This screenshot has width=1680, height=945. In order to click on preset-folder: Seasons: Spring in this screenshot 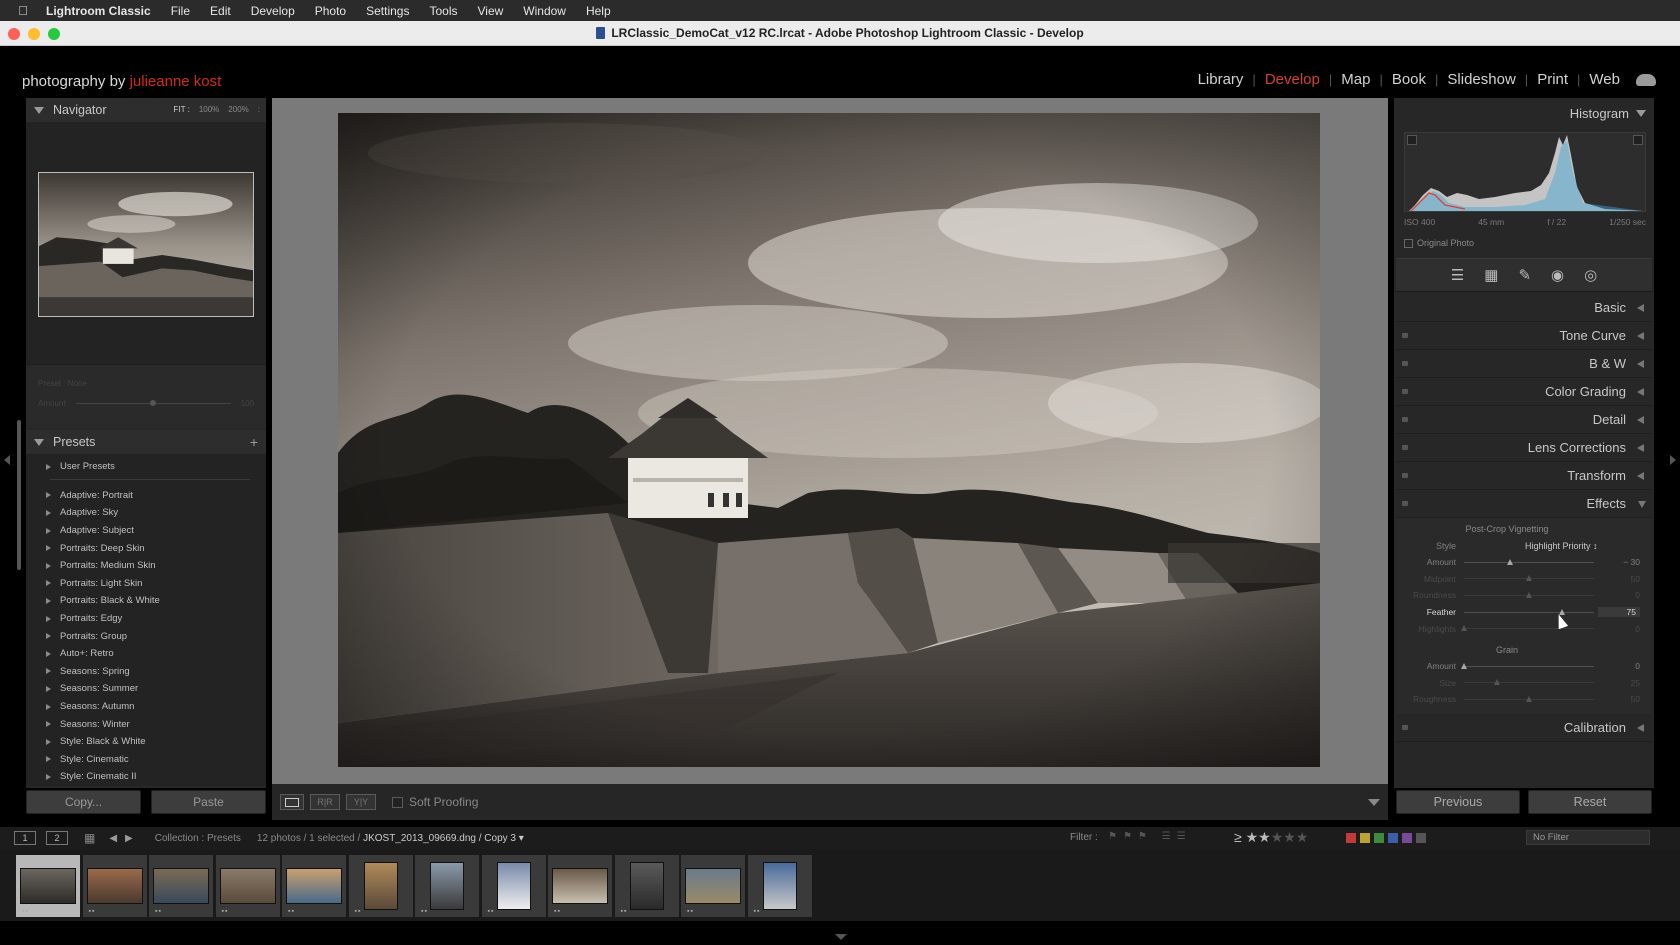, I will do `click(146, 672)`.